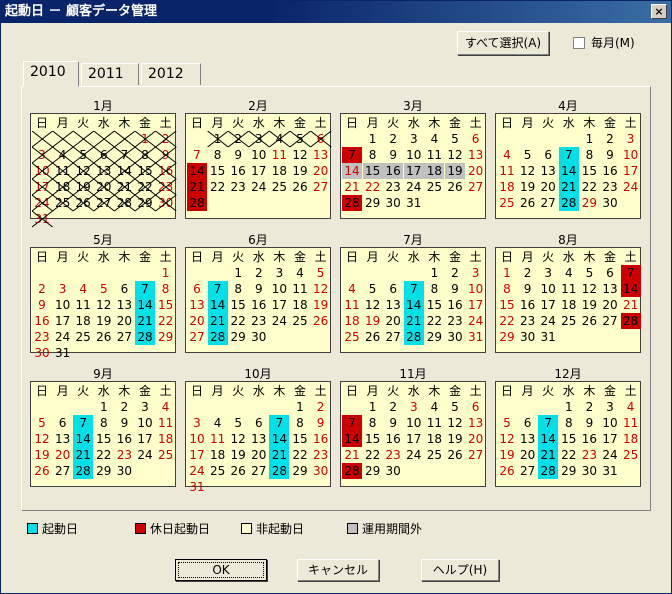 The height and width of the screenshot is (594, 672). Describe the element at coordinates (659, 11) in the screenshot. I see `close-button: ×` at that location.